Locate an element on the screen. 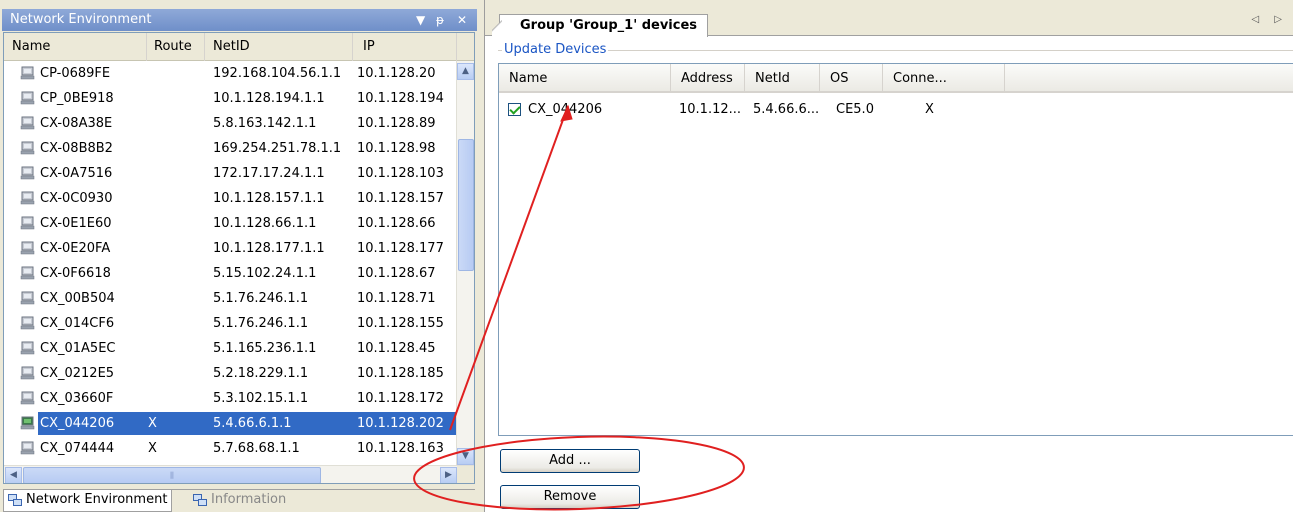 The height and width of the screenshot is (512, 1293). cell-ip: 10.1.128.163 is located at coordinates (400, 448).